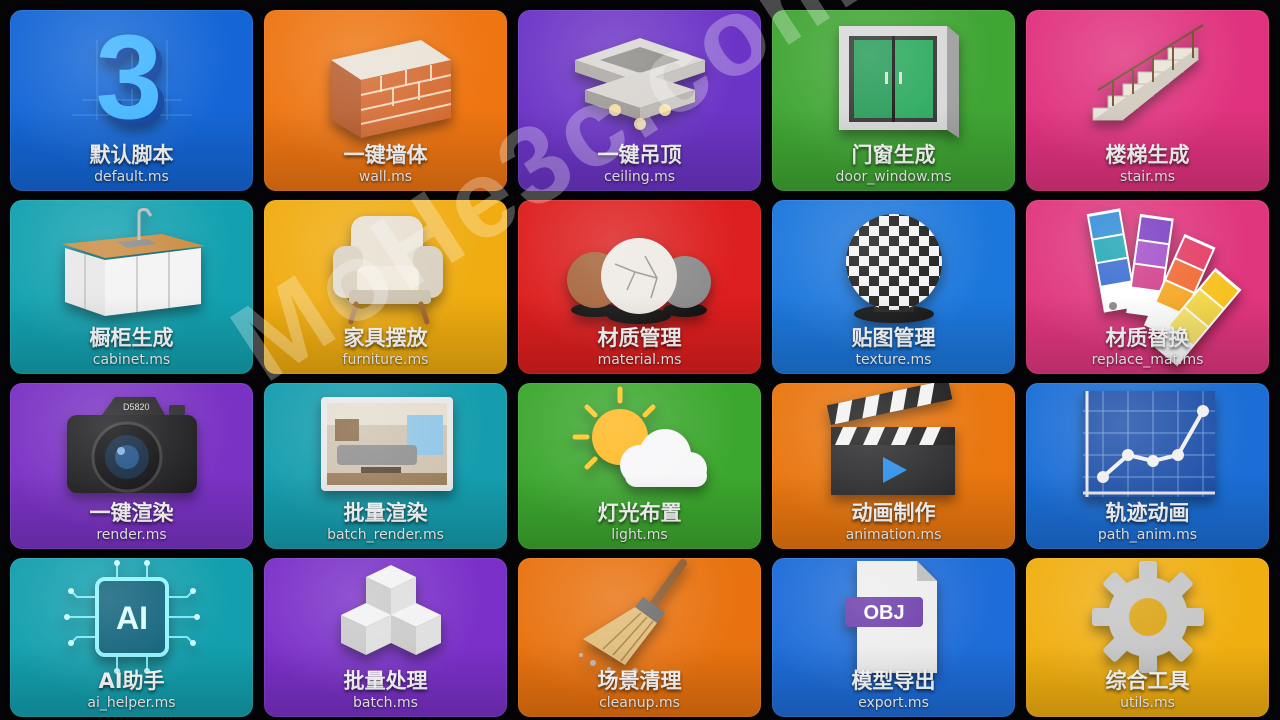 Image resolution: width=1280 pixels, height=720 pixels. I want to click on tile-title: 模型导出, so click(893, 681).